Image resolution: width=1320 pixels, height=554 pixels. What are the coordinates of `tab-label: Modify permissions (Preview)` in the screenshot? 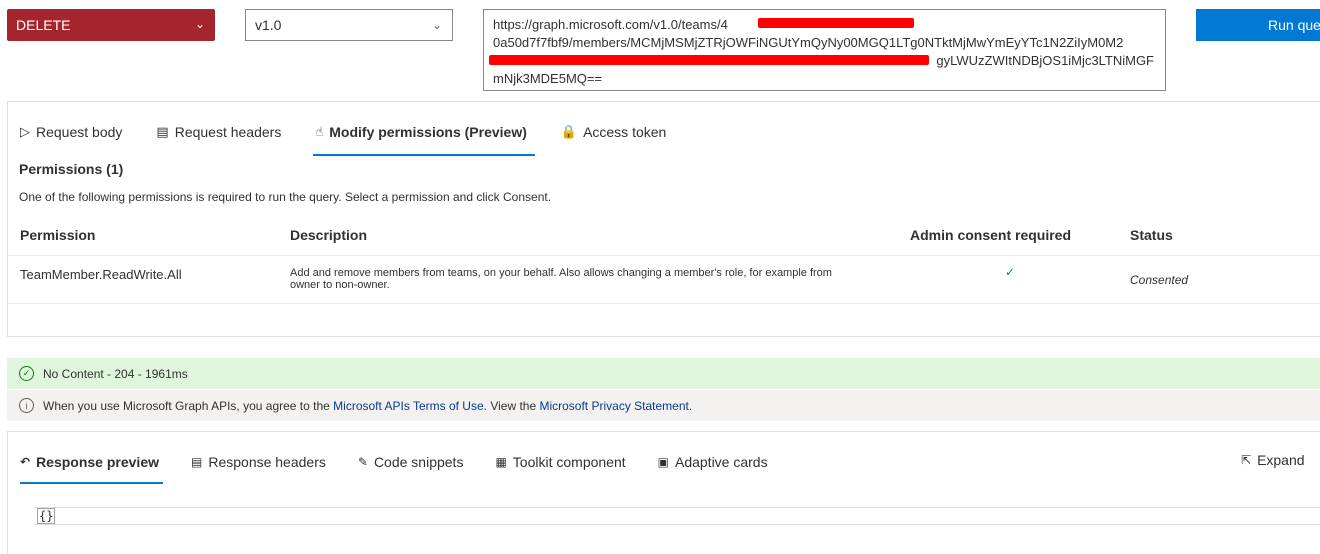 It's located at (428, 132).